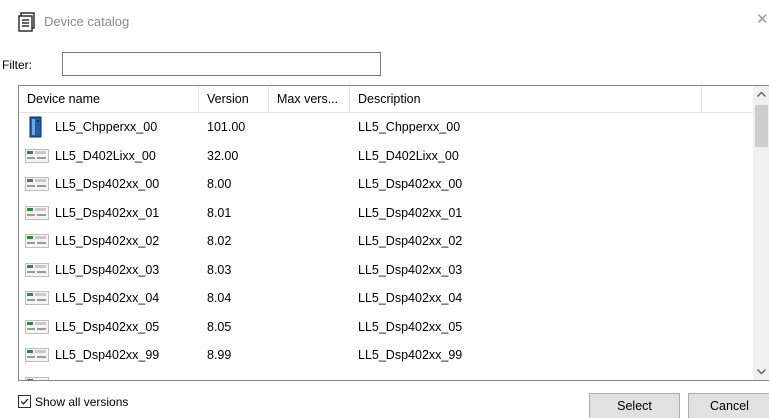 Image resolution: width=769 pixels, height=418 pixels. Describe the element at coordinates (384, 22) in the screenshot. I see `title-bar: Device catalog ✕` at that location.